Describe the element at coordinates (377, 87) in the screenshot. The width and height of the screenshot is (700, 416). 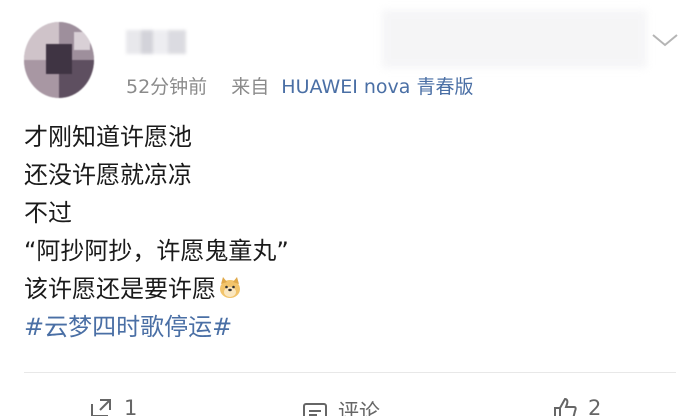
I see `source-device-link: HUAWEI nova 青春版` at that location.